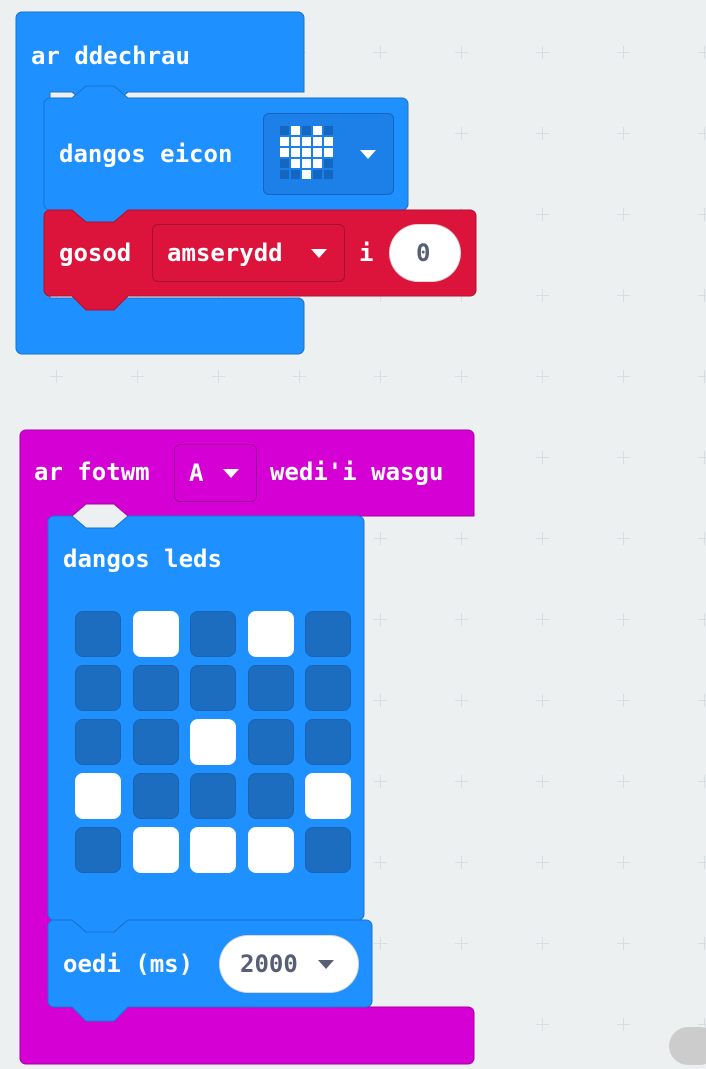 This screenshot has width=706, height=1069. Describe the element at coordinates (95, 253) in the screenshot. I see `set-variable-label: gosod` at that location.